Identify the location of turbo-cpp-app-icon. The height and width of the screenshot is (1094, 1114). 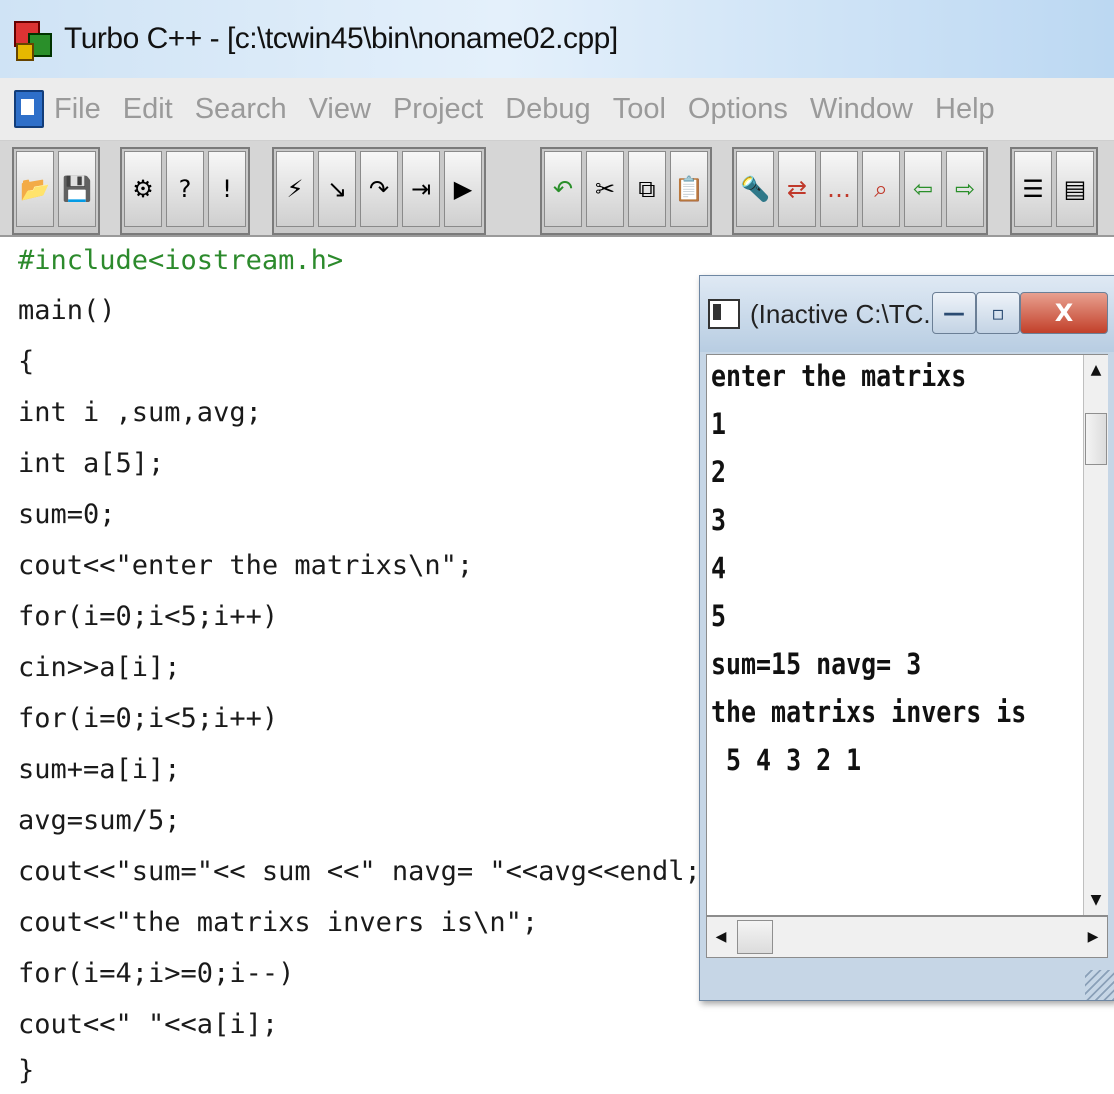
(32, 39).